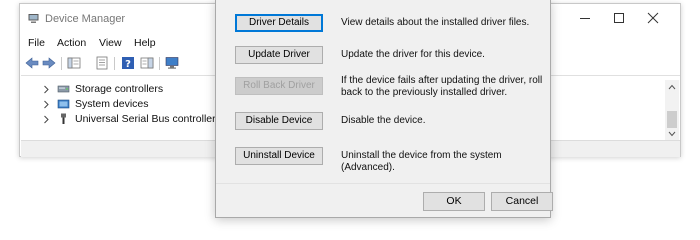 The image size is (700, 240). What do you see at coordinates (383, 120) in the screenshot?
I see `disable-device-description: Disable the device.` at bounding box center [383, 120].